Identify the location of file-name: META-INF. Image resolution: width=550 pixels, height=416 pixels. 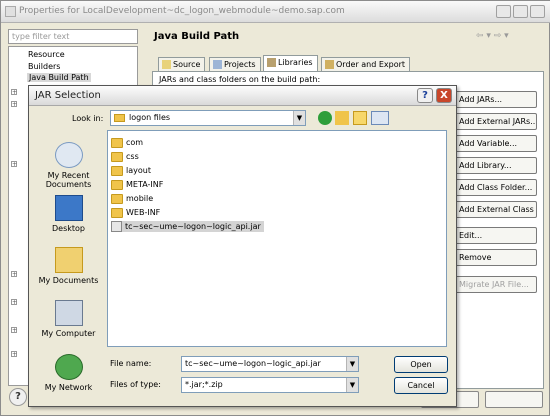
(145, 184).